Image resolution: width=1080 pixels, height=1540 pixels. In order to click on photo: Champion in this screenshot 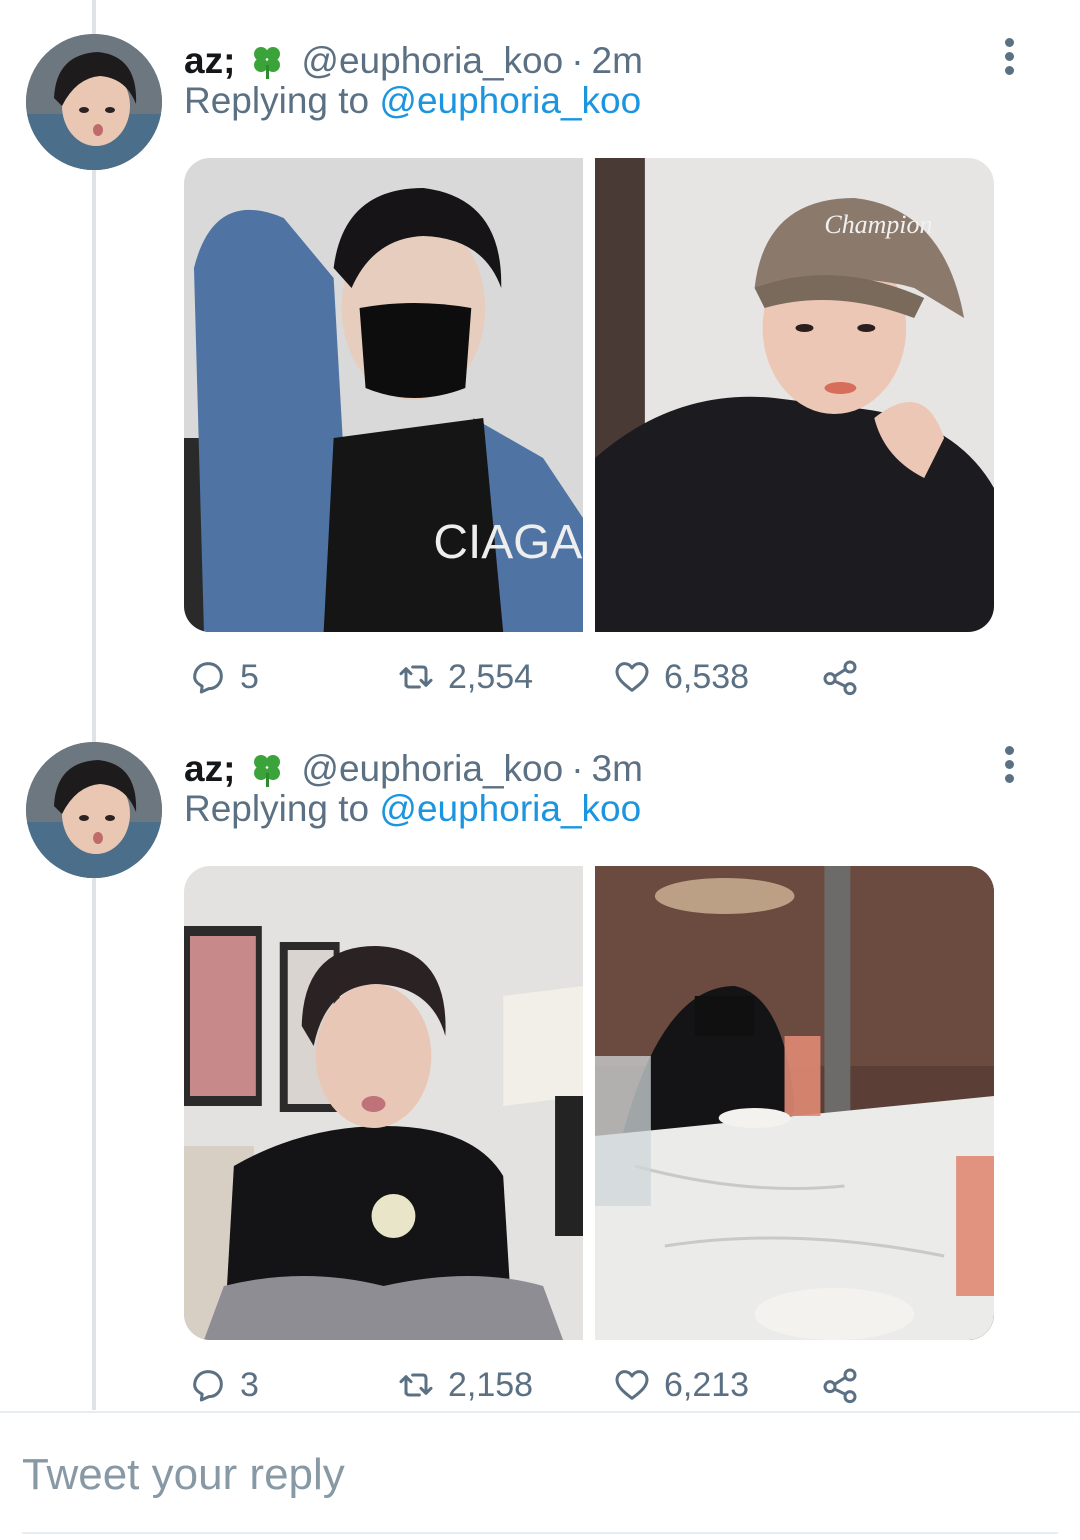, I will do `click(794, 395)`.